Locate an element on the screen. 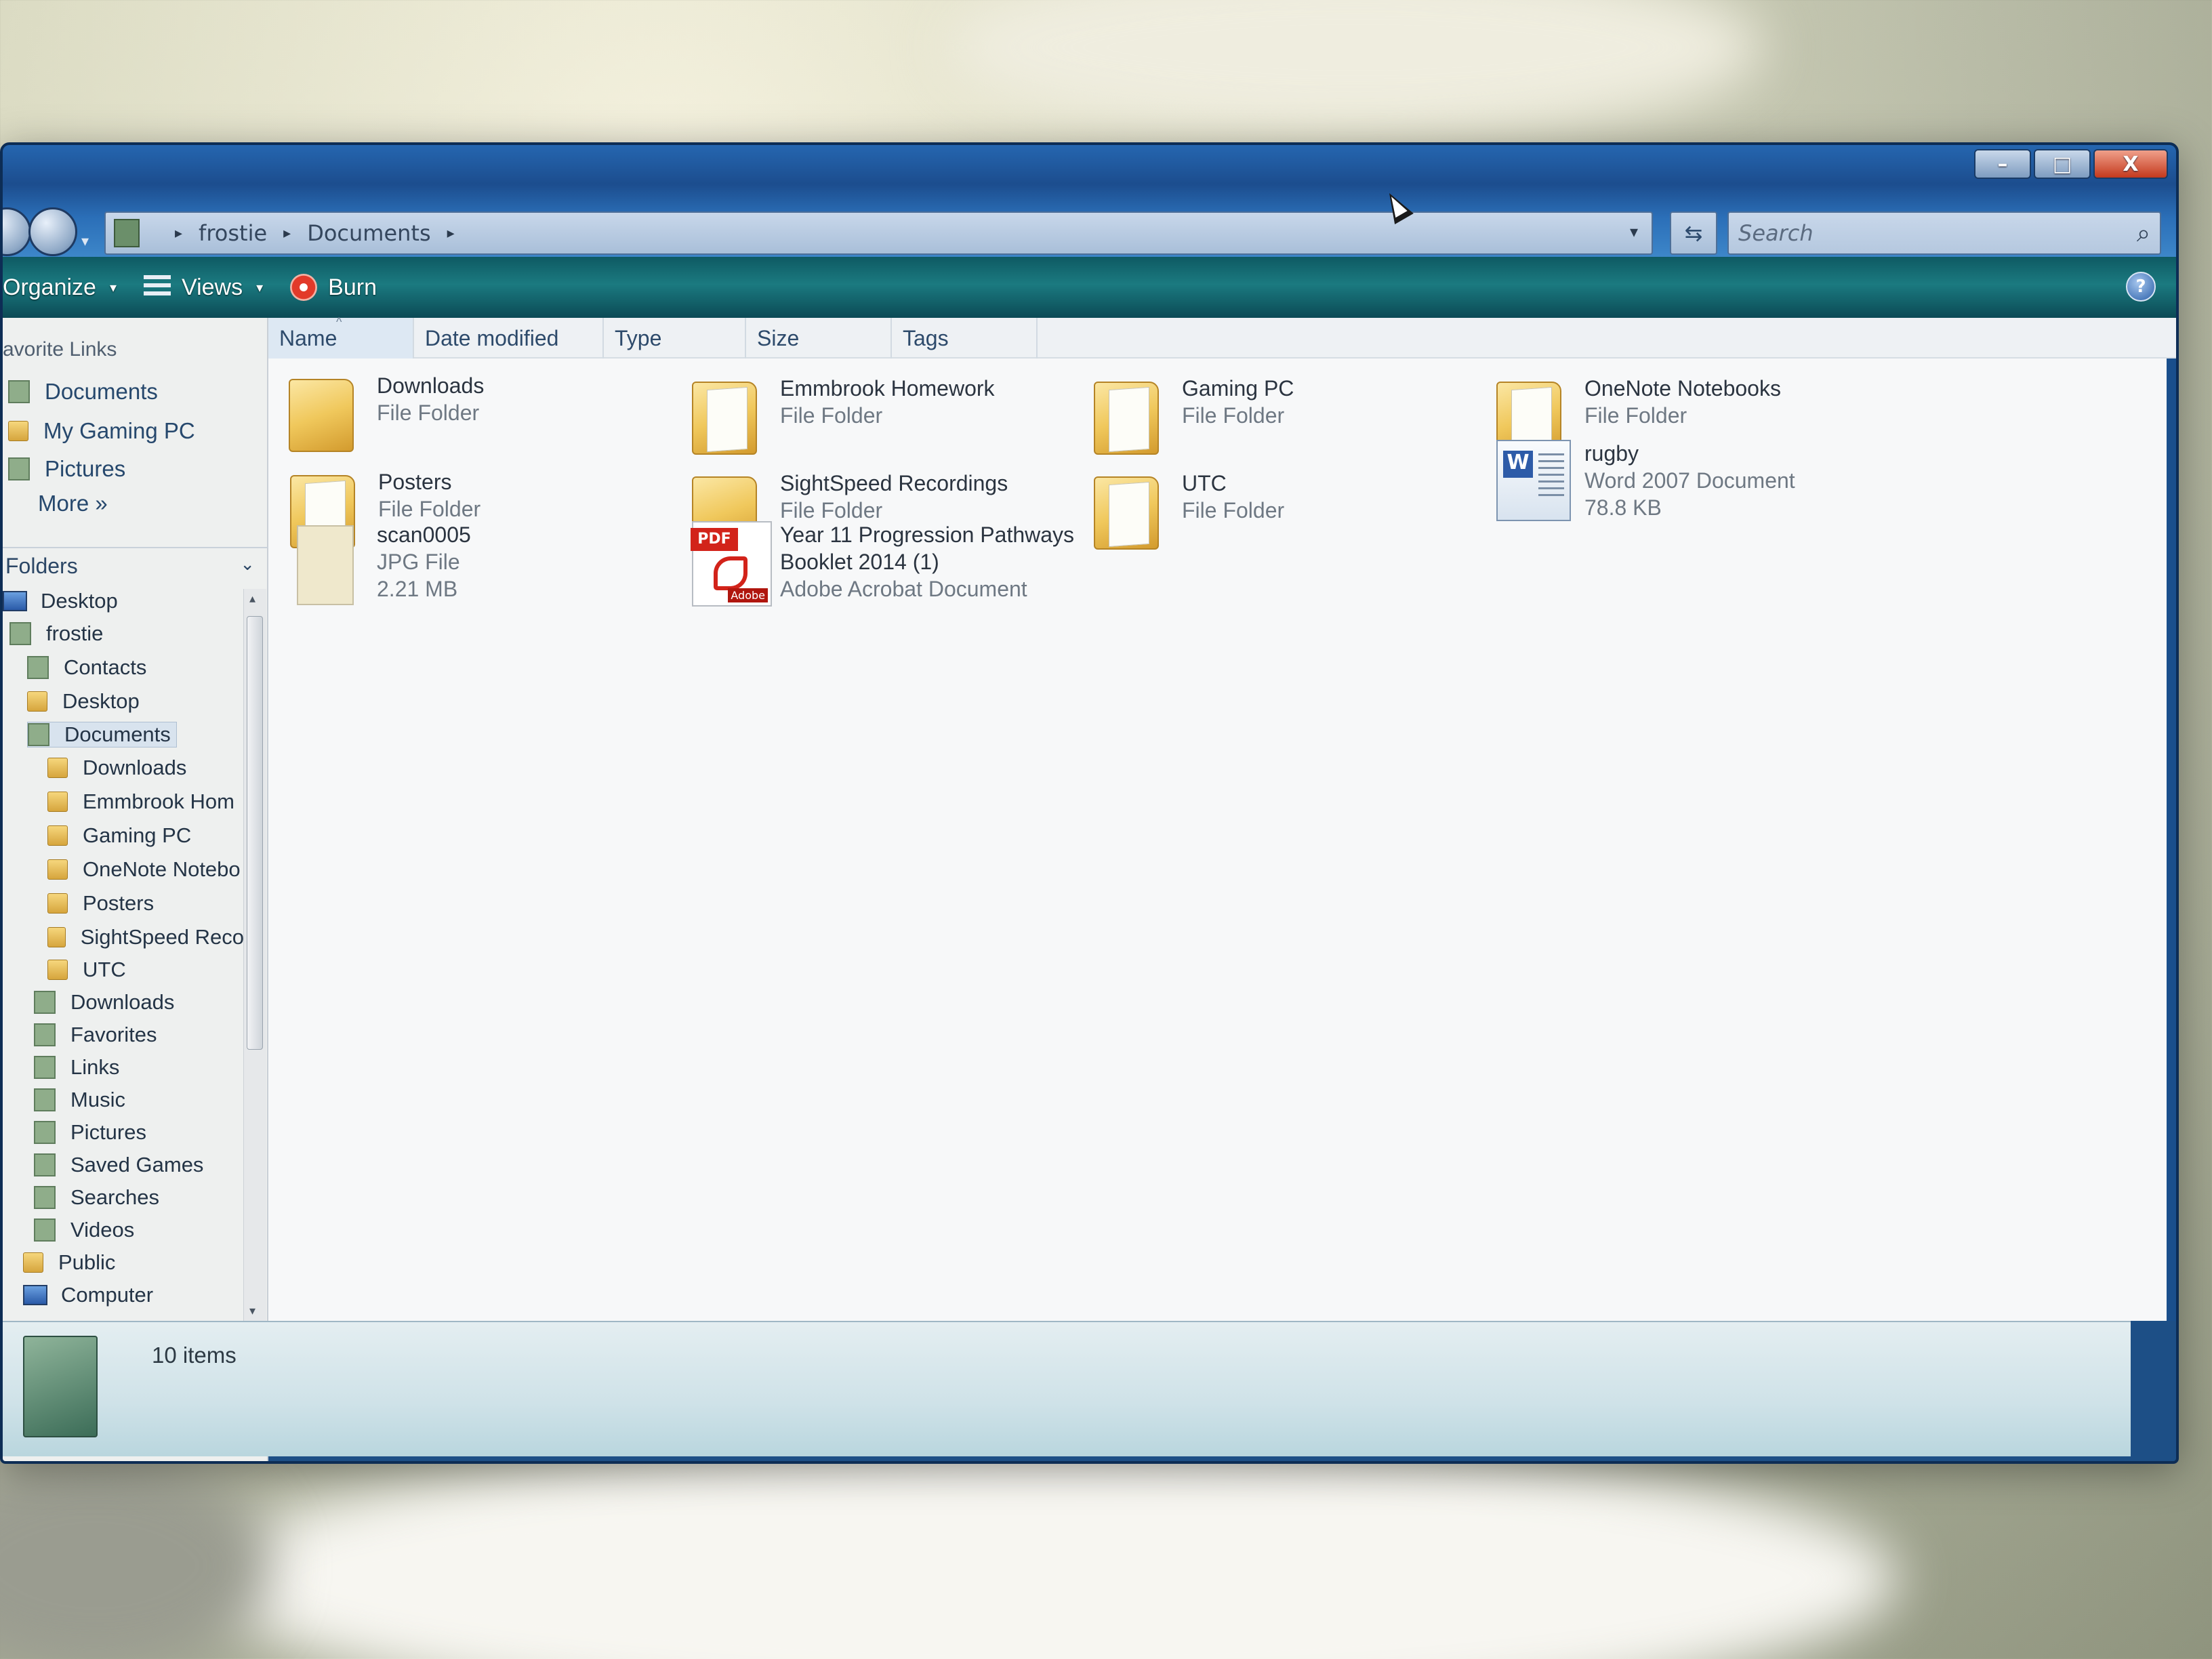 The height and width of the screenshot is (1659, 2212). scroll-up-arrow-icon: ▴ is located at coordinates (252, 599).